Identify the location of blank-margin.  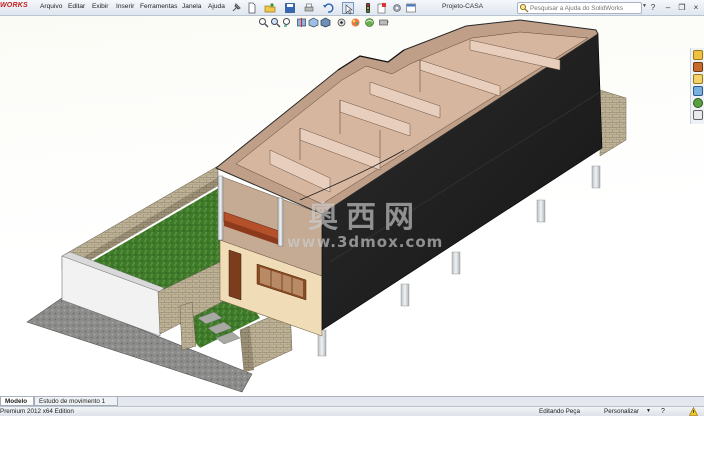
(352, 442).